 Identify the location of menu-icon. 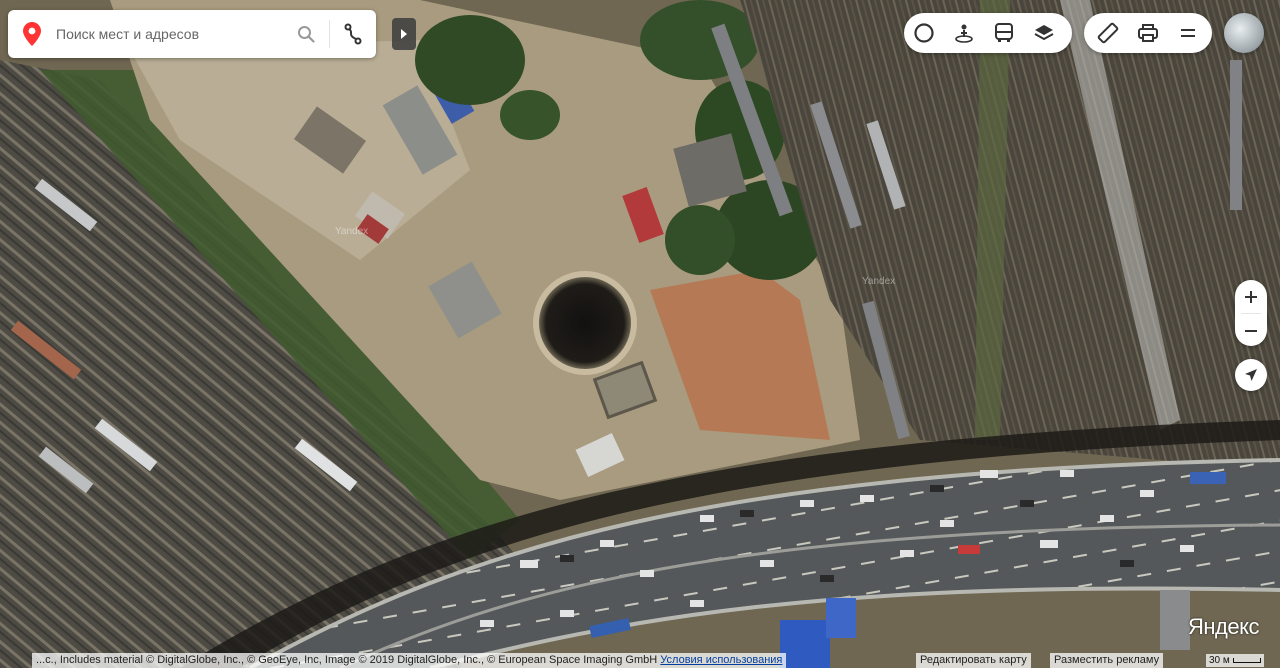
(1188, 33).